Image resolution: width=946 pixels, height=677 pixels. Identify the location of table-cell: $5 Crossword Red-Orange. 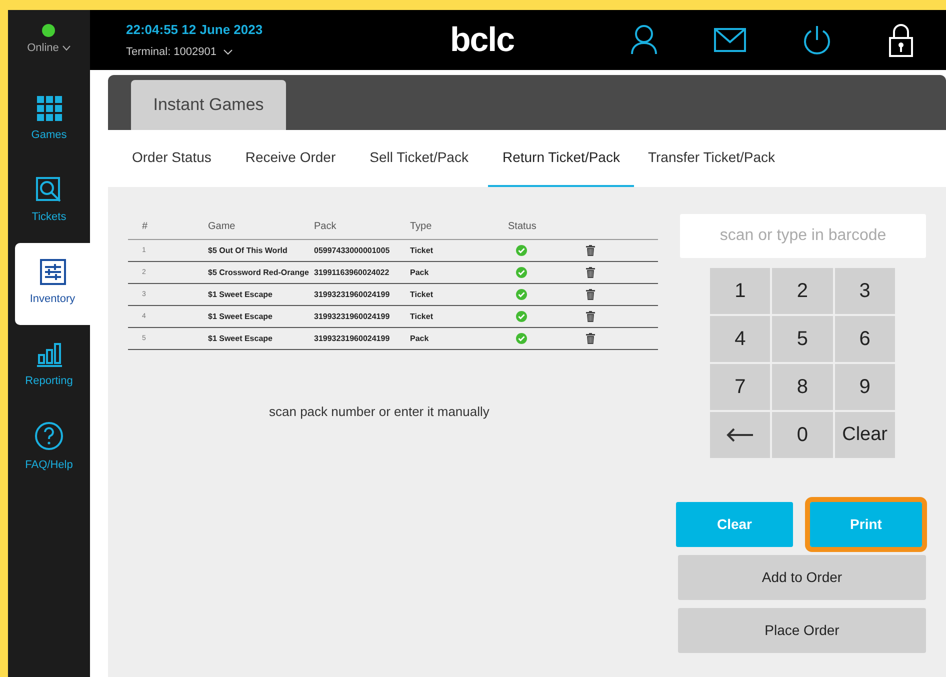
(258, 272).